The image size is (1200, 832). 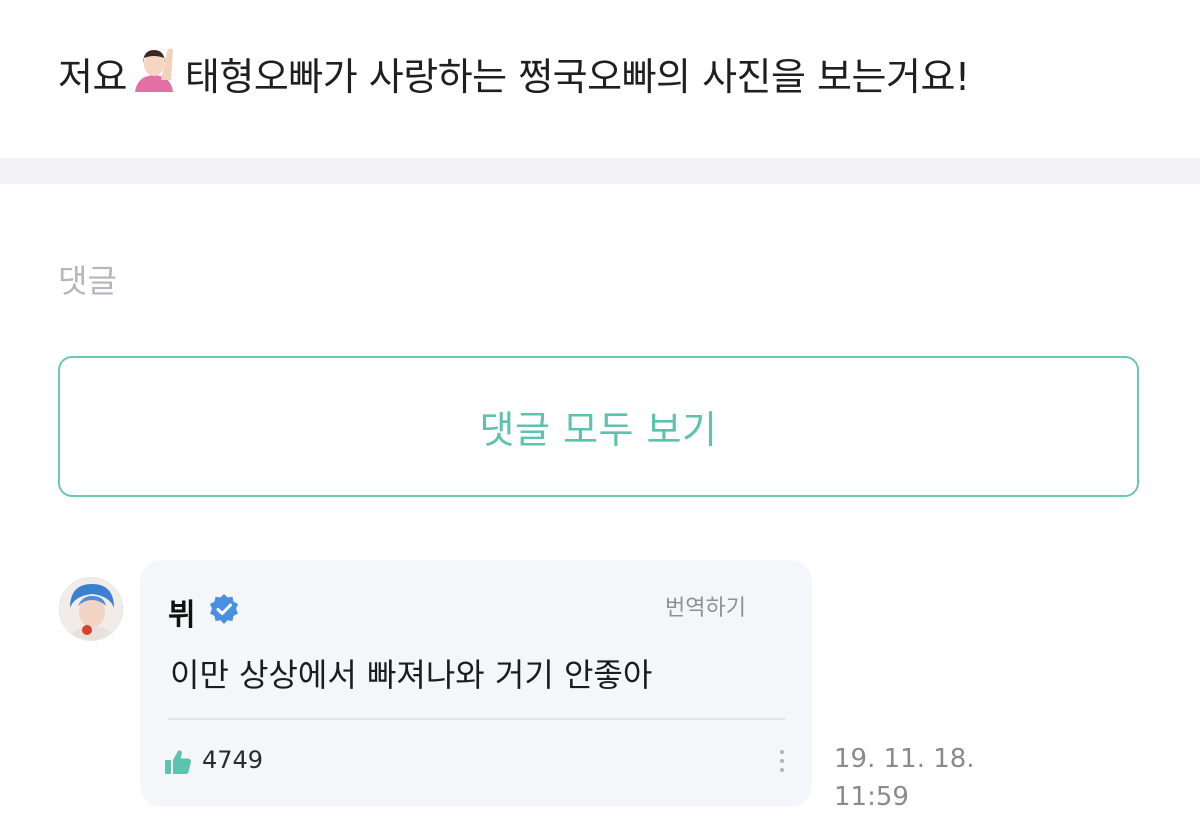 What do you see at coordinates (224, 611) in the screenshot?
I see `verified-badge-icon` at bounding box center [224, 611].